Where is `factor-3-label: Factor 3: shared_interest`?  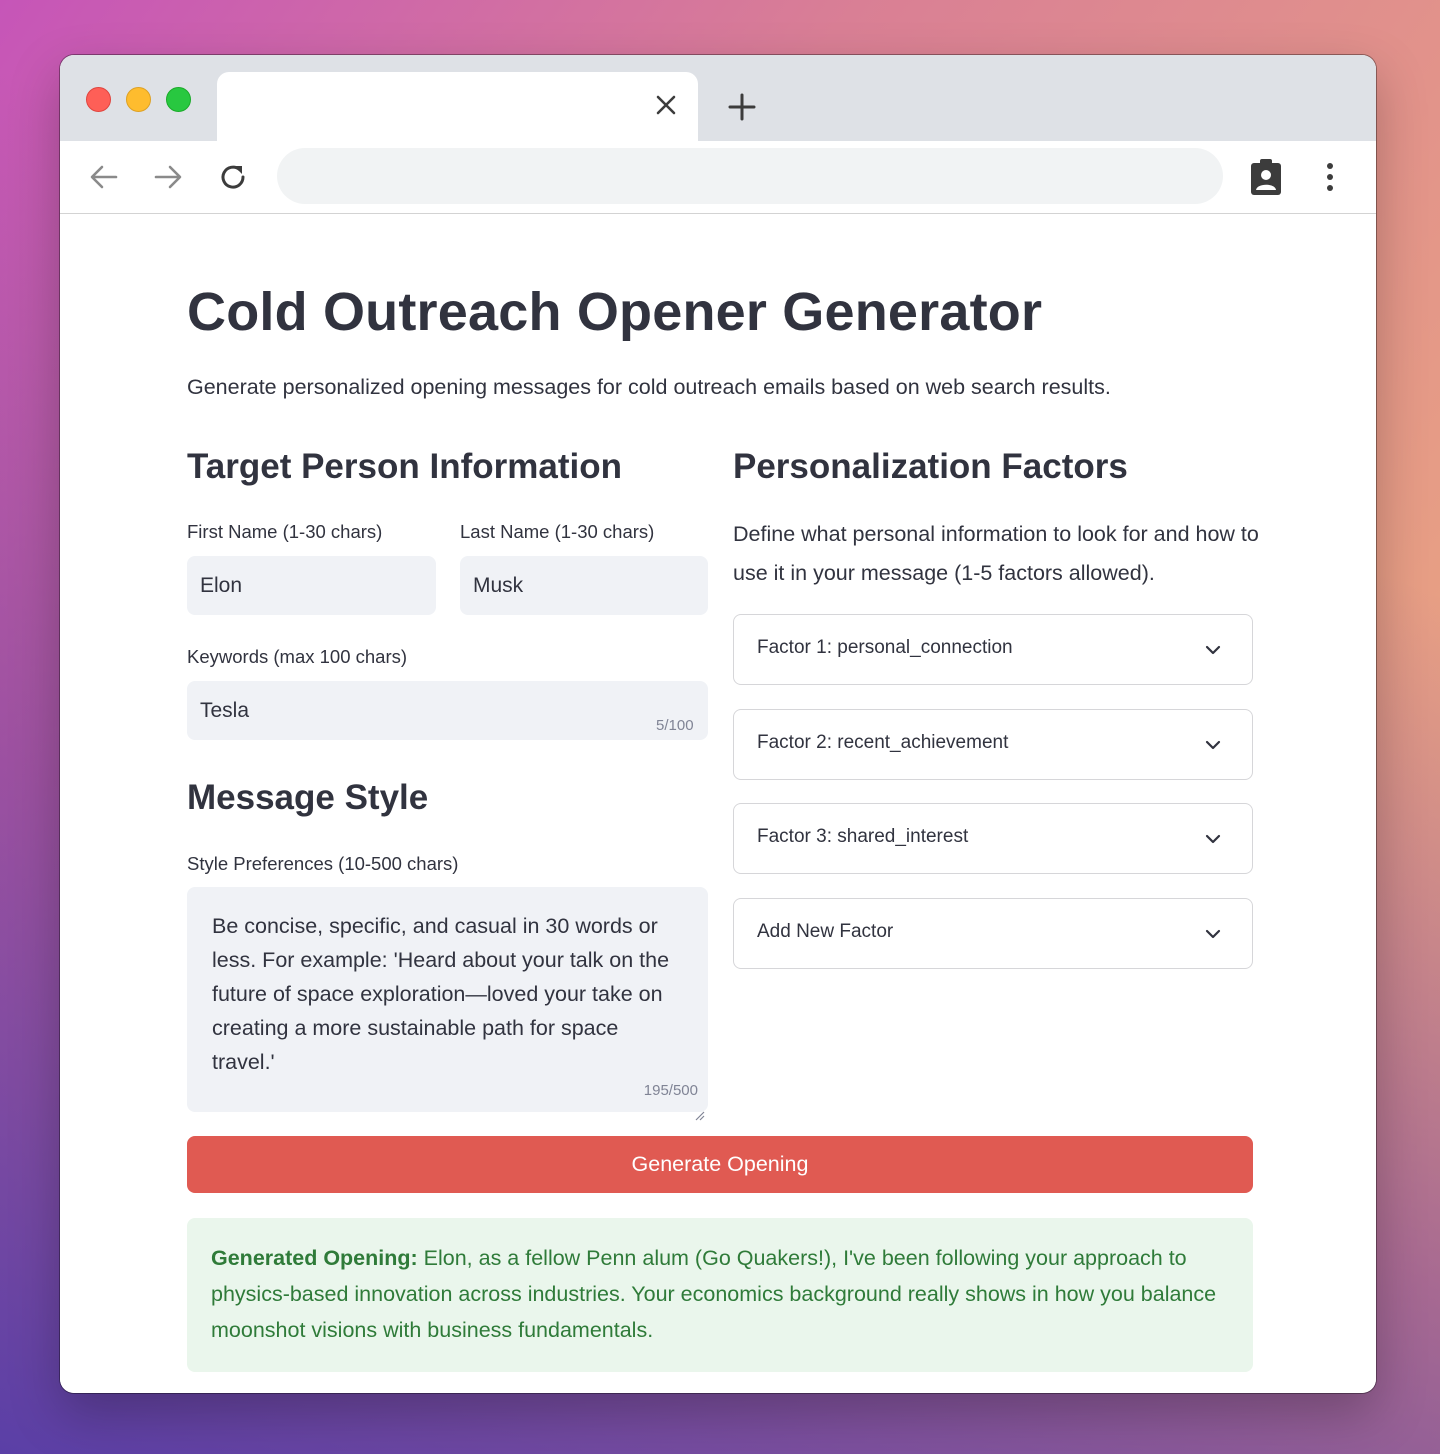 factor-3-label: Factor 3: shared_interest is located at coordinates (863, 836).